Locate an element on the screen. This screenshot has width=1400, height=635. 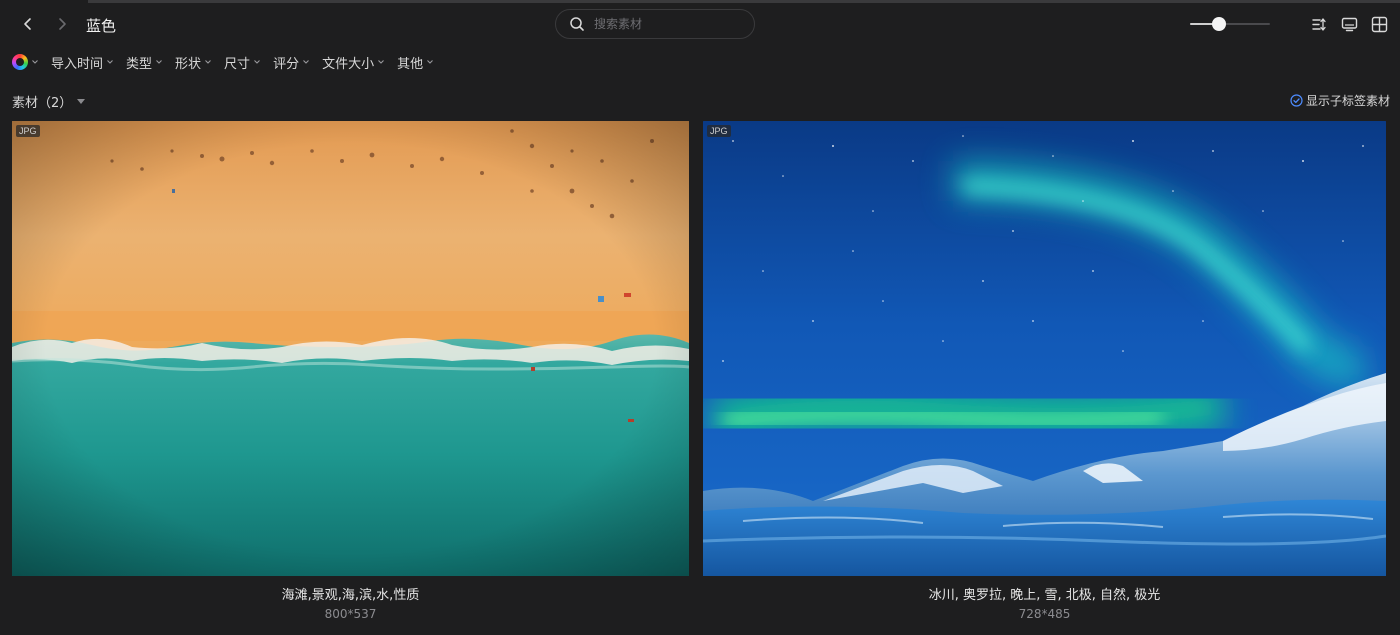
filter-type: 类型 is located at coordinates (144, 62).